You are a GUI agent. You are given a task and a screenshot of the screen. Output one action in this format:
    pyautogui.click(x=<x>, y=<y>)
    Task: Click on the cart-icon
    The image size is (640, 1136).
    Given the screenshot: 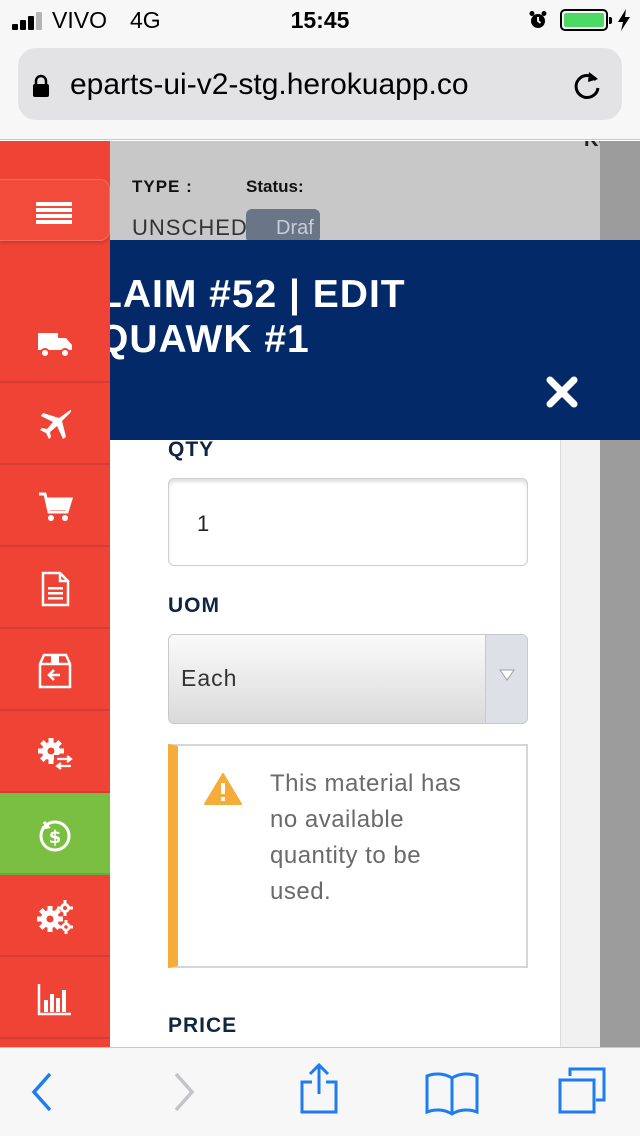 What is the action you would take?
    pyautogui.click(x=56, y=506)
    